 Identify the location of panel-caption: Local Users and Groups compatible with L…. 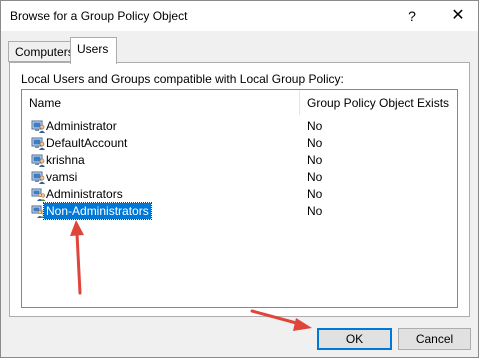
(182, 79).